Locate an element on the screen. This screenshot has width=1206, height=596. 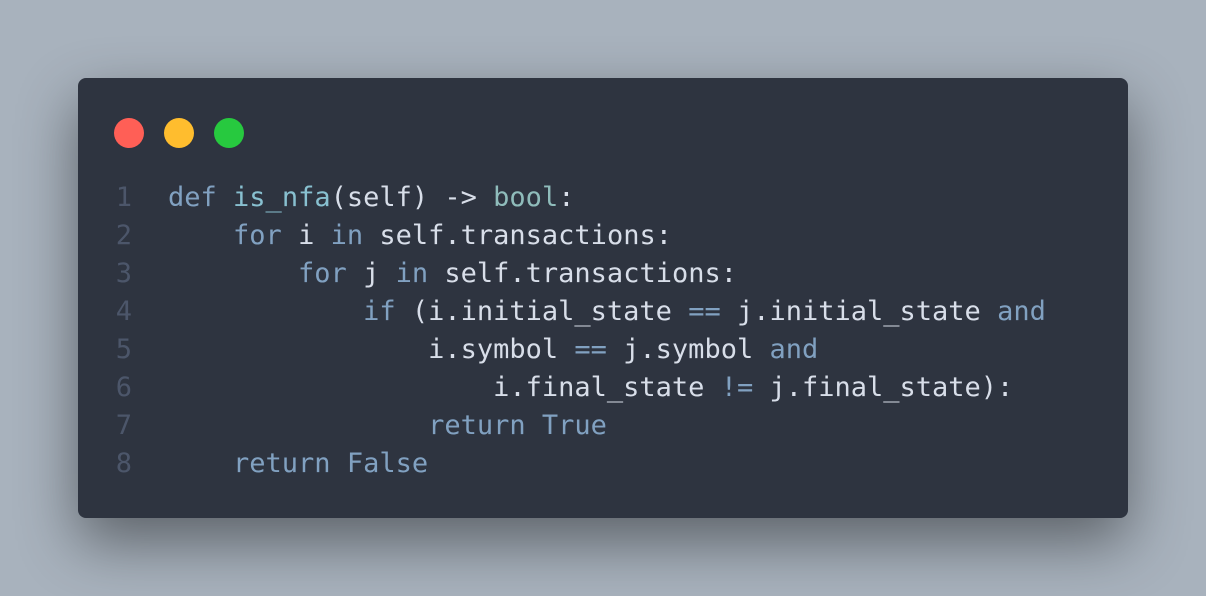
code-line: 2 for i in self.transactions: is located at coordinates (562, 236).